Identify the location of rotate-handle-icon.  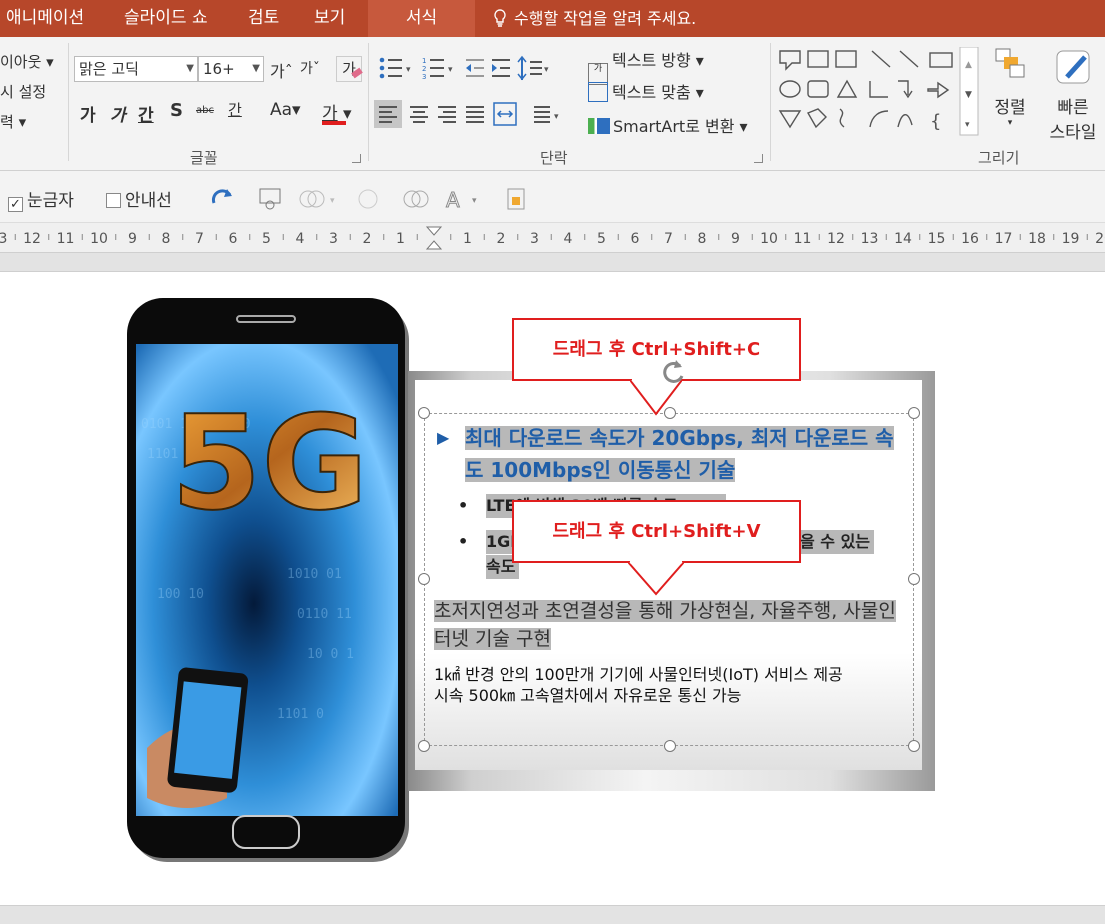
(673, 371).